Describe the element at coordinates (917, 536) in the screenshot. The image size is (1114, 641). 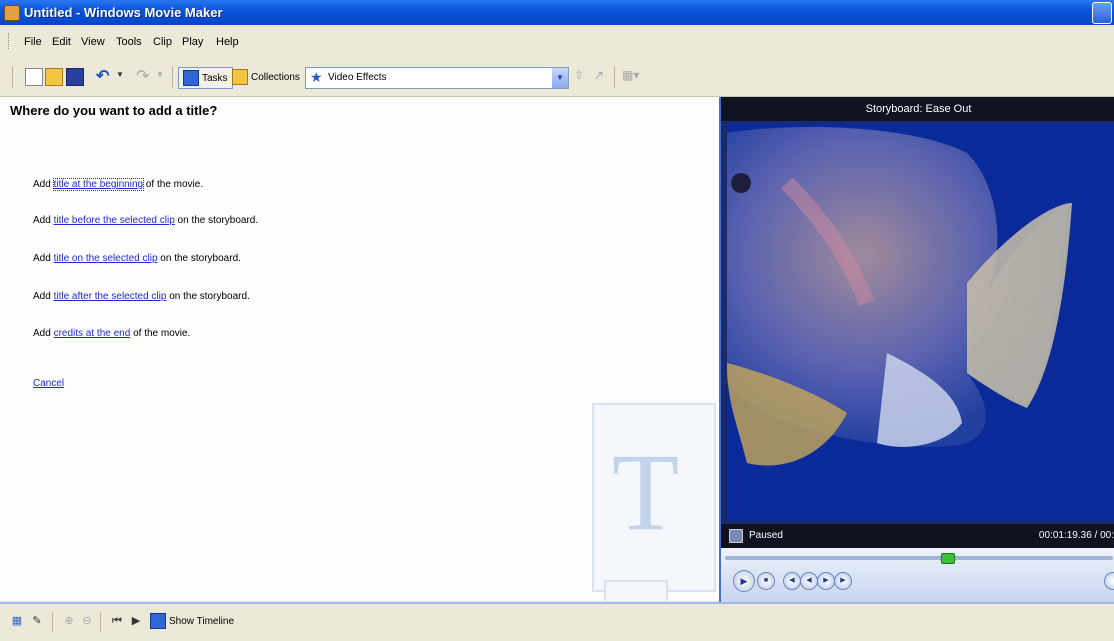
I see `playback-status-bar: Paused 00:01:19.36 / 00:` at that location.